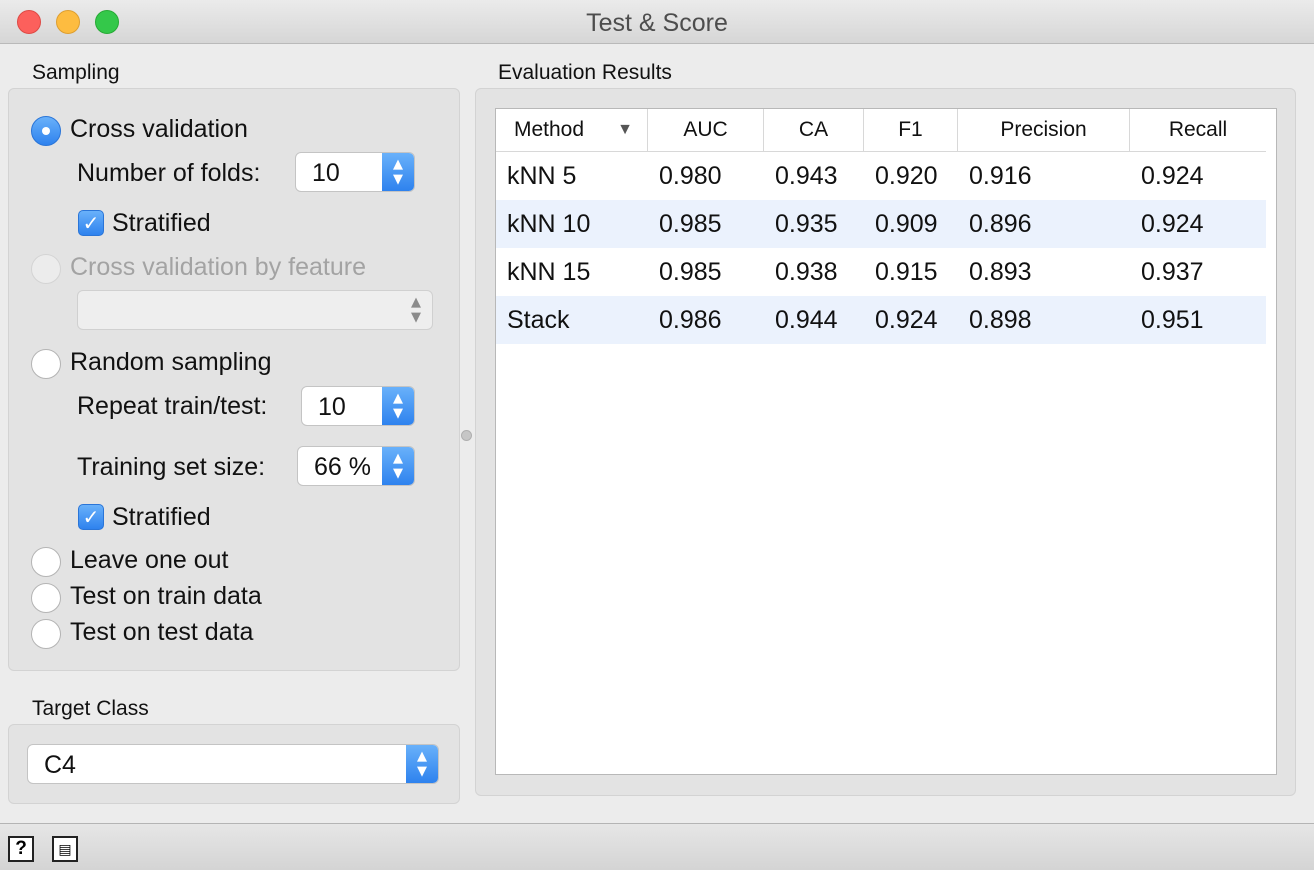 This screenshot has height=870, width=1314. Describe the element at coordinates (21, 849) in the screenshot. I see `help-icon: ?` at that location.